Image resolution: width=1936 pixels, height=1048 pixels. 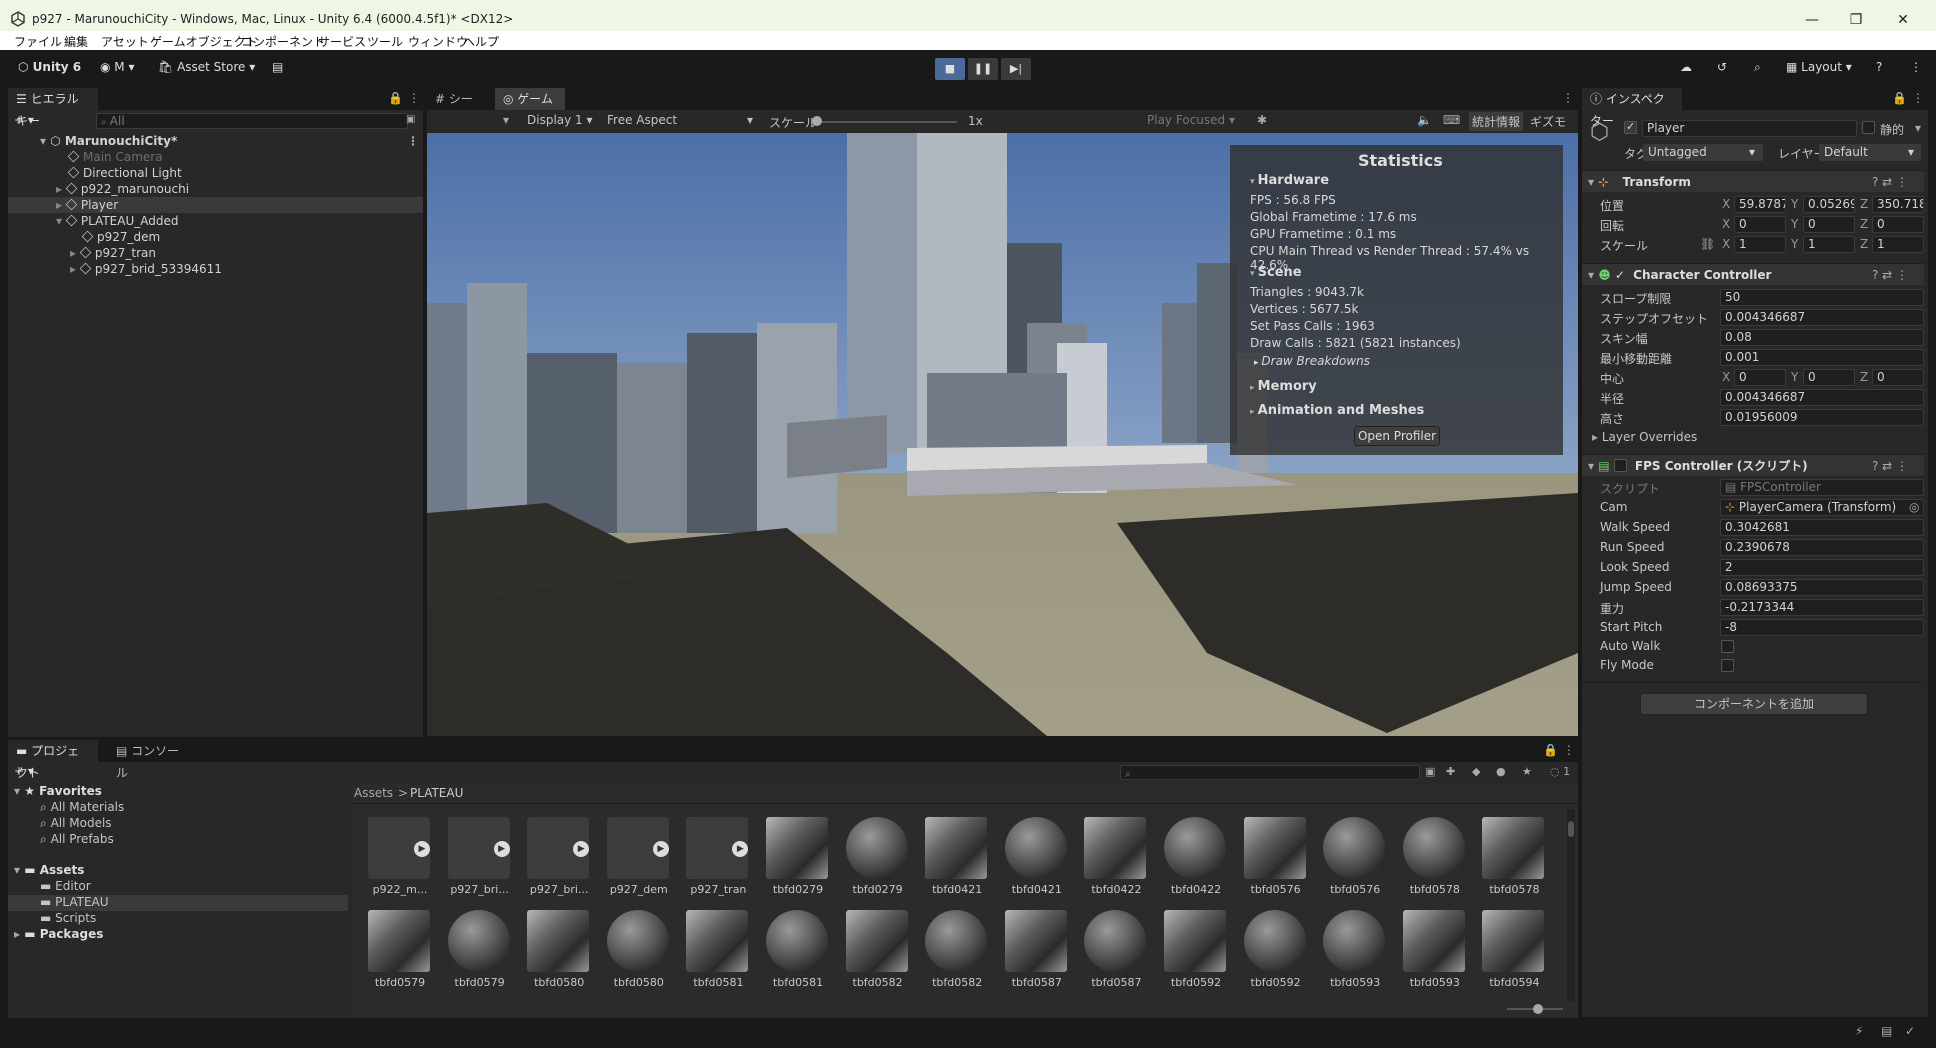 I want to click on position-z-field: 350.718, so click(x=1898, y=204).